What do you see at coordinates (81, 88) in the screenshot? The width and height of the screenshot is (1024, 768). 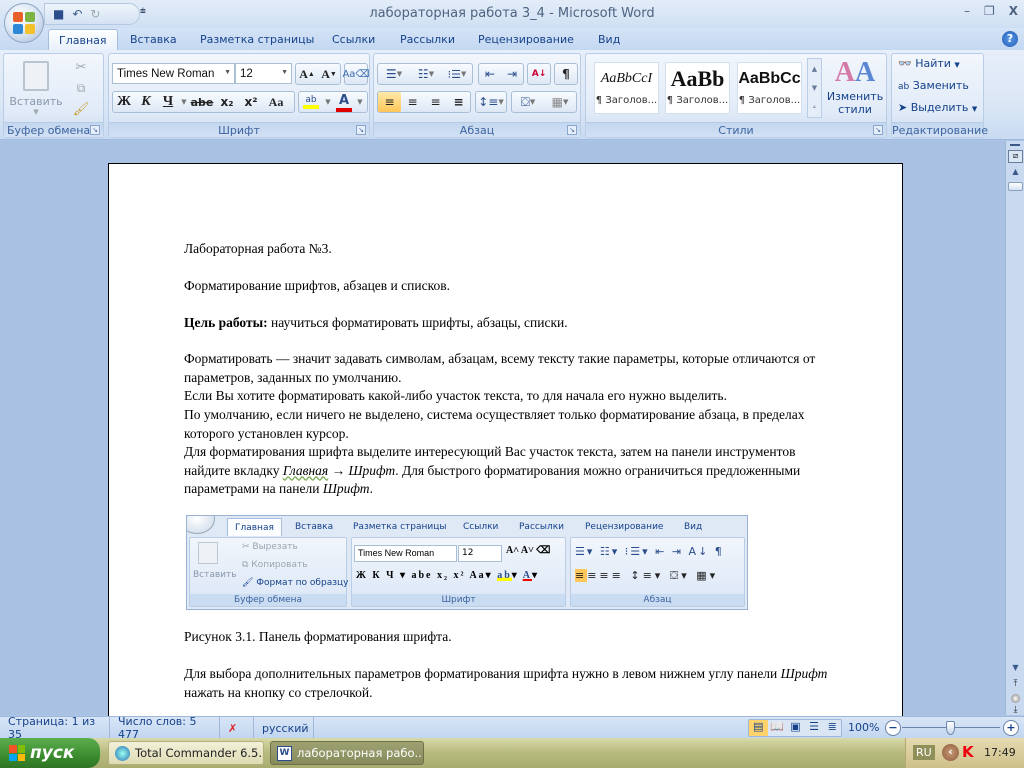 I see `copy-icon: ⧉` at bounding box center [81, 88].